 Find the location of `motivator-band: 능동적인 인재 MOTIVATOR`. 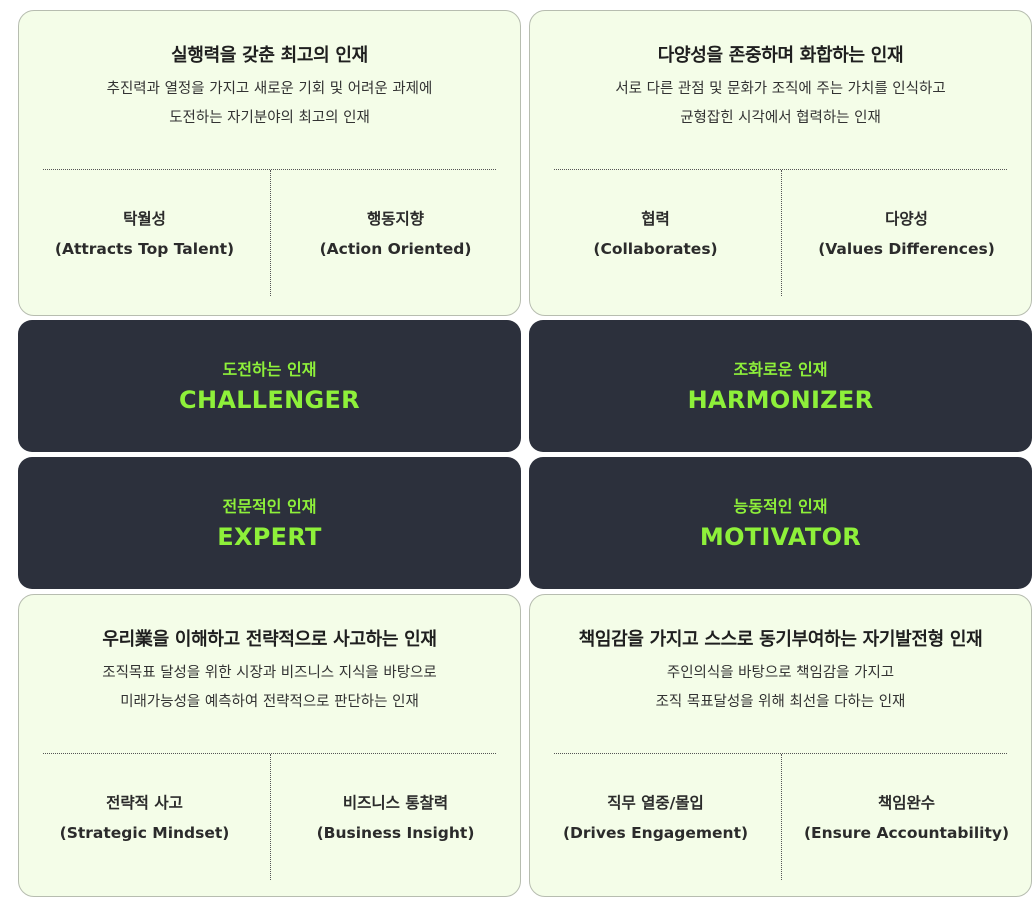

motivator-band: 능동적인 인재 MOTIVATOR is located at coordinates (780, 523).